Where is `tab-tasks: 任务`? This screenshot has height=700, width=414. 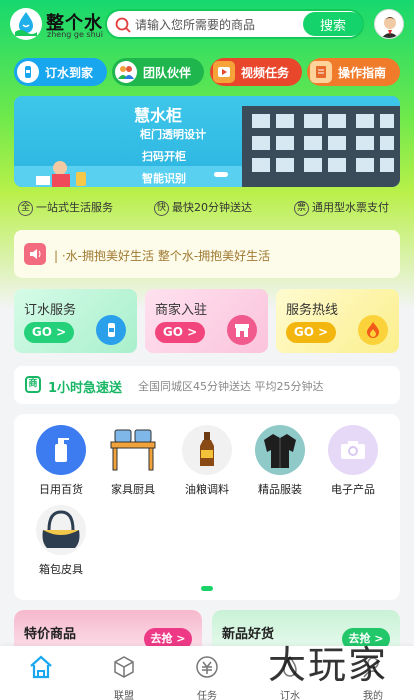 tab-tasks: 任务 is located at coordinates (207, 673).